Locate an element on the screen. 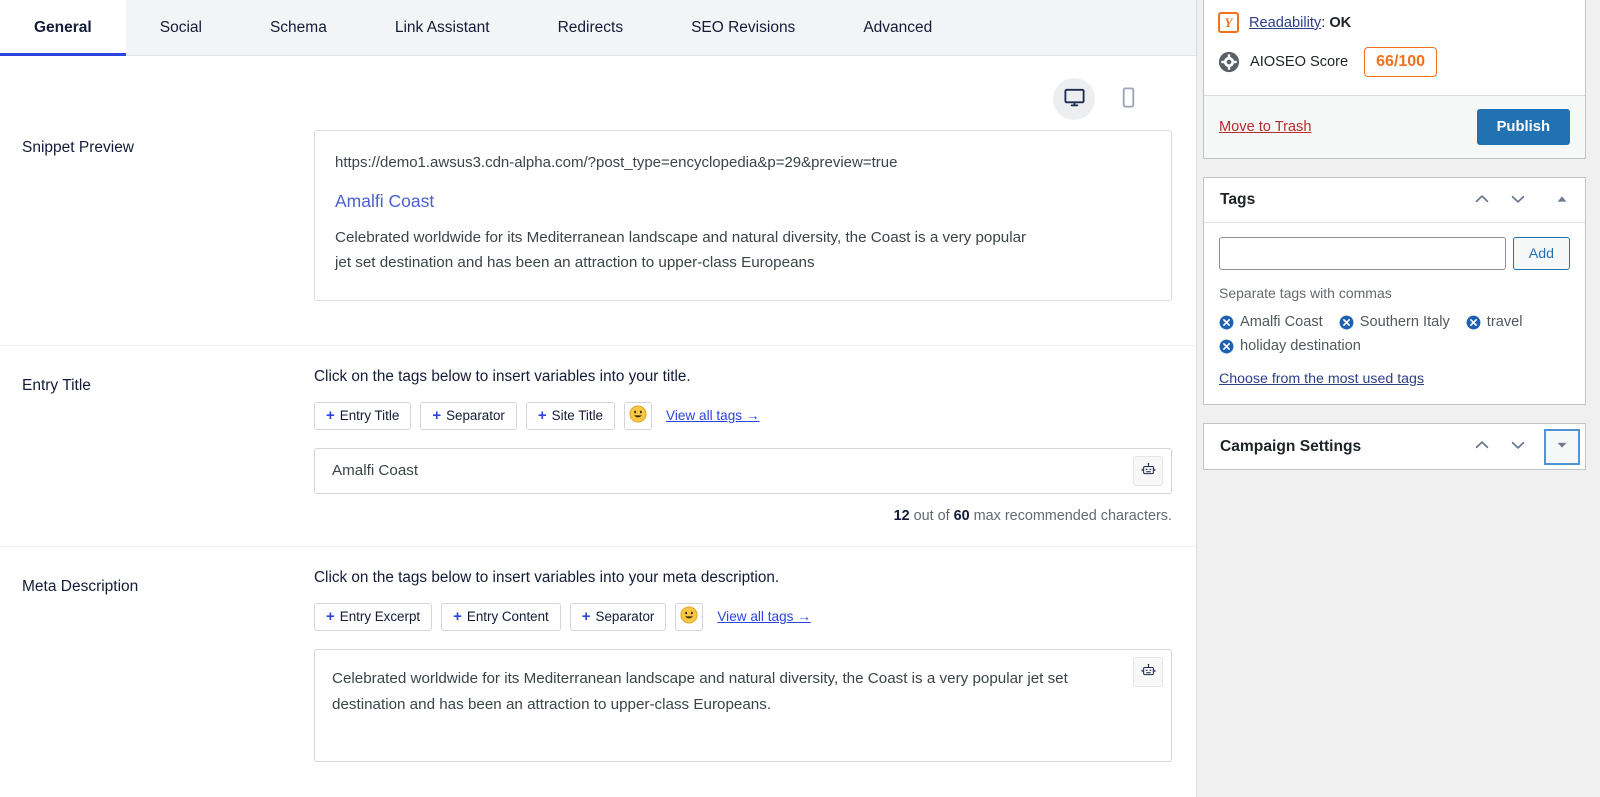 The image size is (1600, 797). readability-score-row: Y Readability: OK is located at coordinates (1394, 22).